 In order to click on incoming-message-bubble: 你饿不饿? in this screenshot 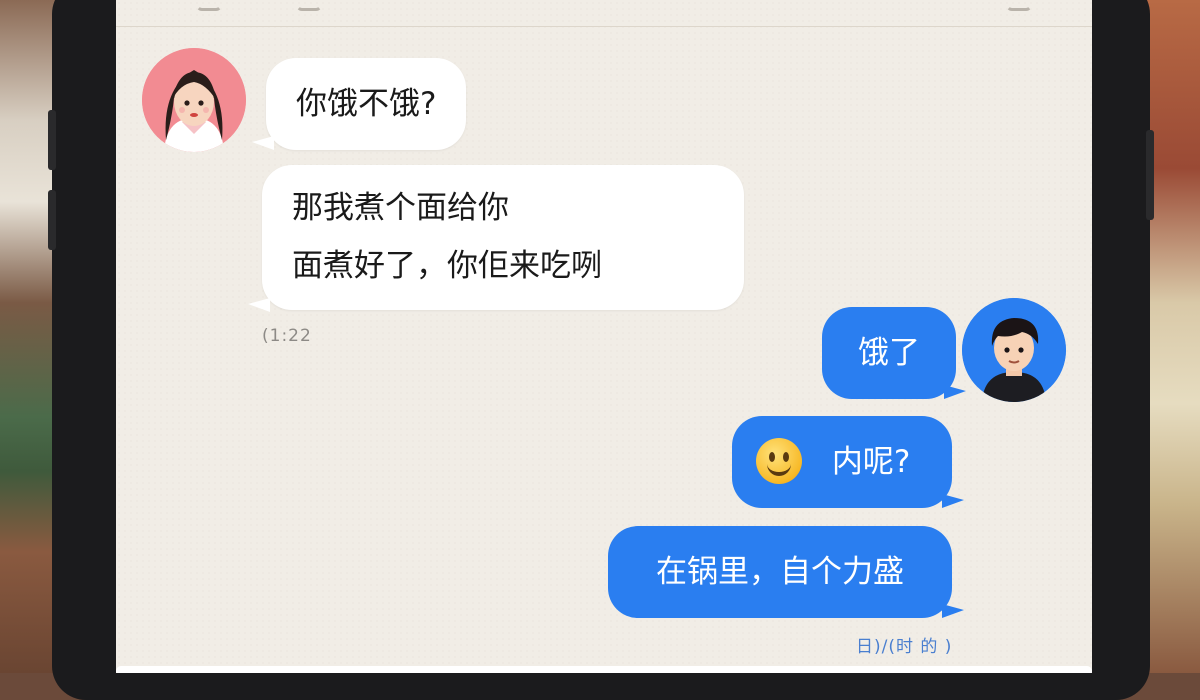, I will do `click(366, 104)`.